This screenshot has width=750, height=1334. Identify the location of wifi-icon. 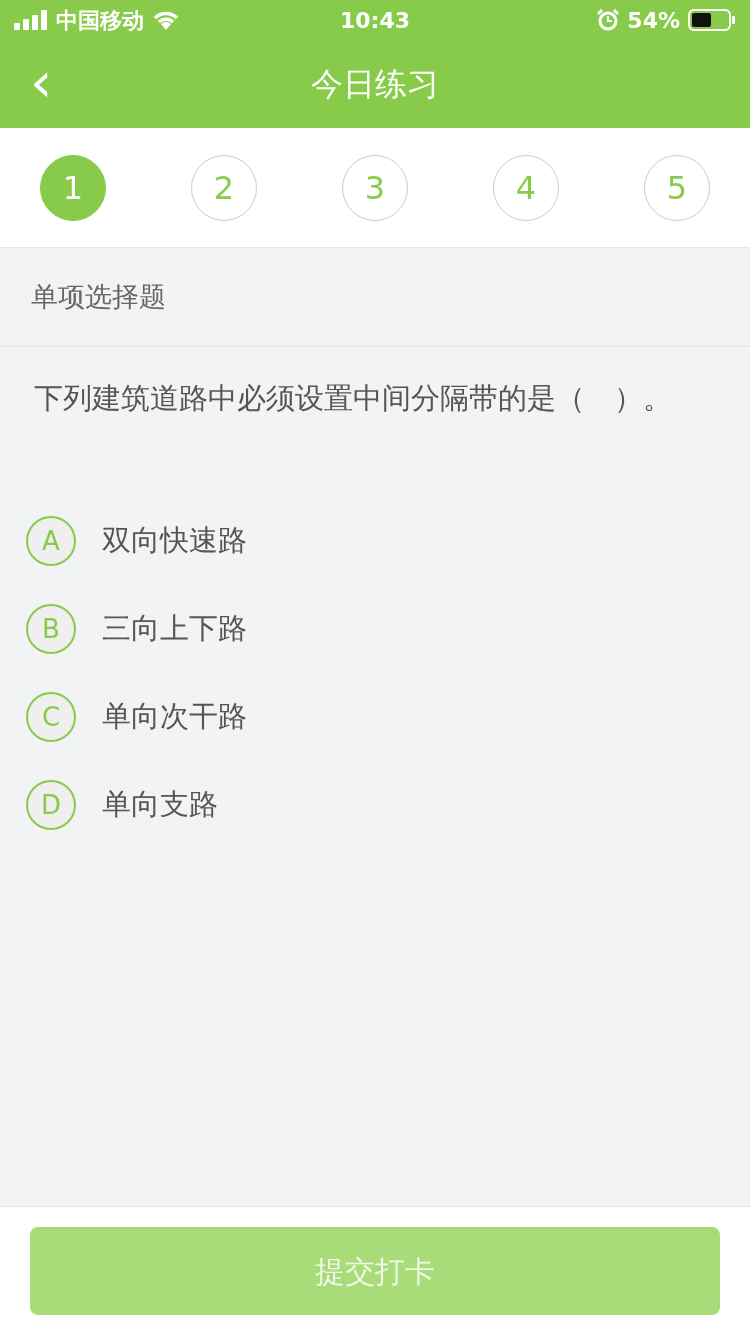
(166, 20).